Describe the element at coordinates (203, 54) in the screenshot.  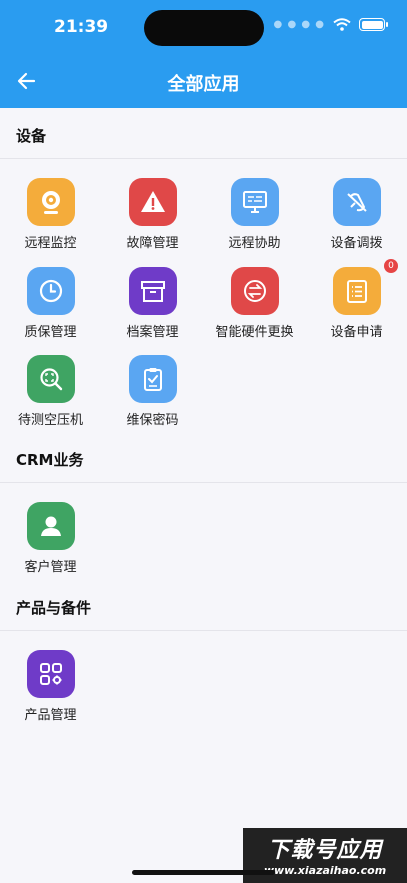
I see `app-header: 21:39 ● ● ● ● 全部应用` at that location.